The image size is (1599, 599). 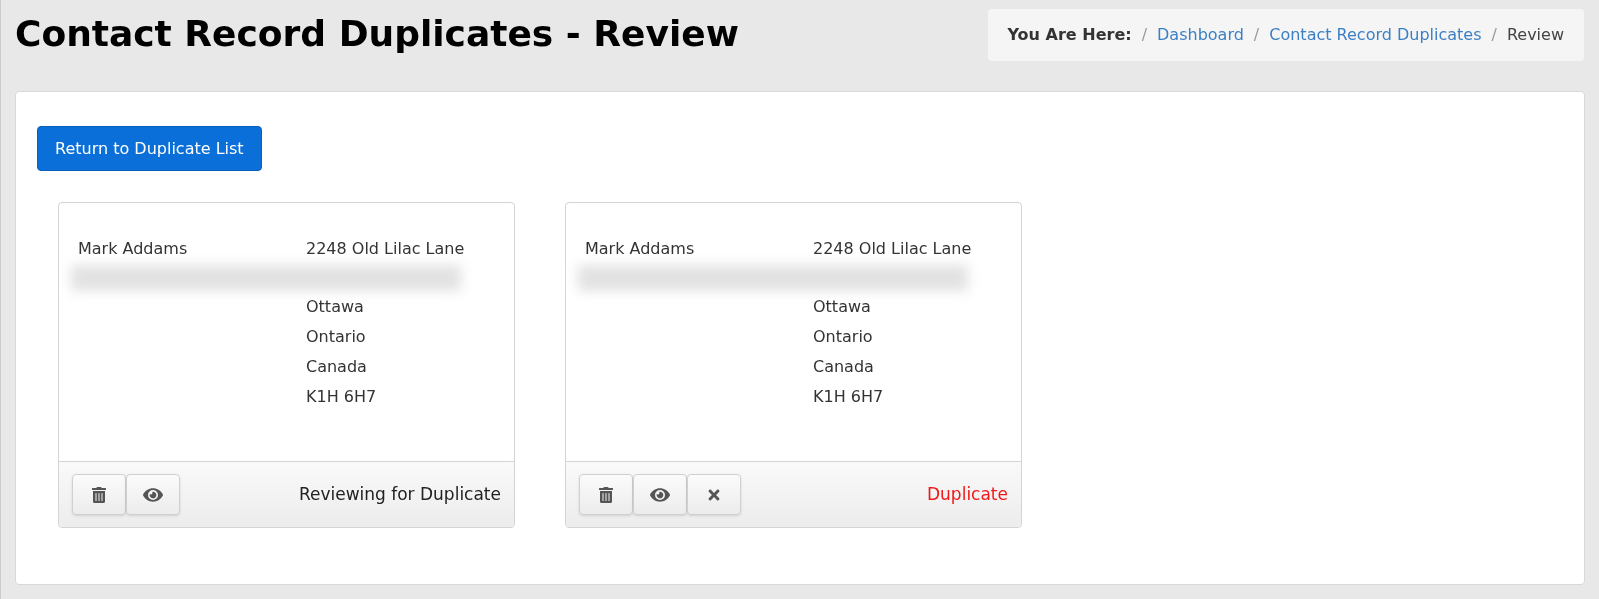 What do you see at coordinates (149, 148) in the screenshot?
I see `return-button: Return to Duplicate List` at bounding box center [149, 148].